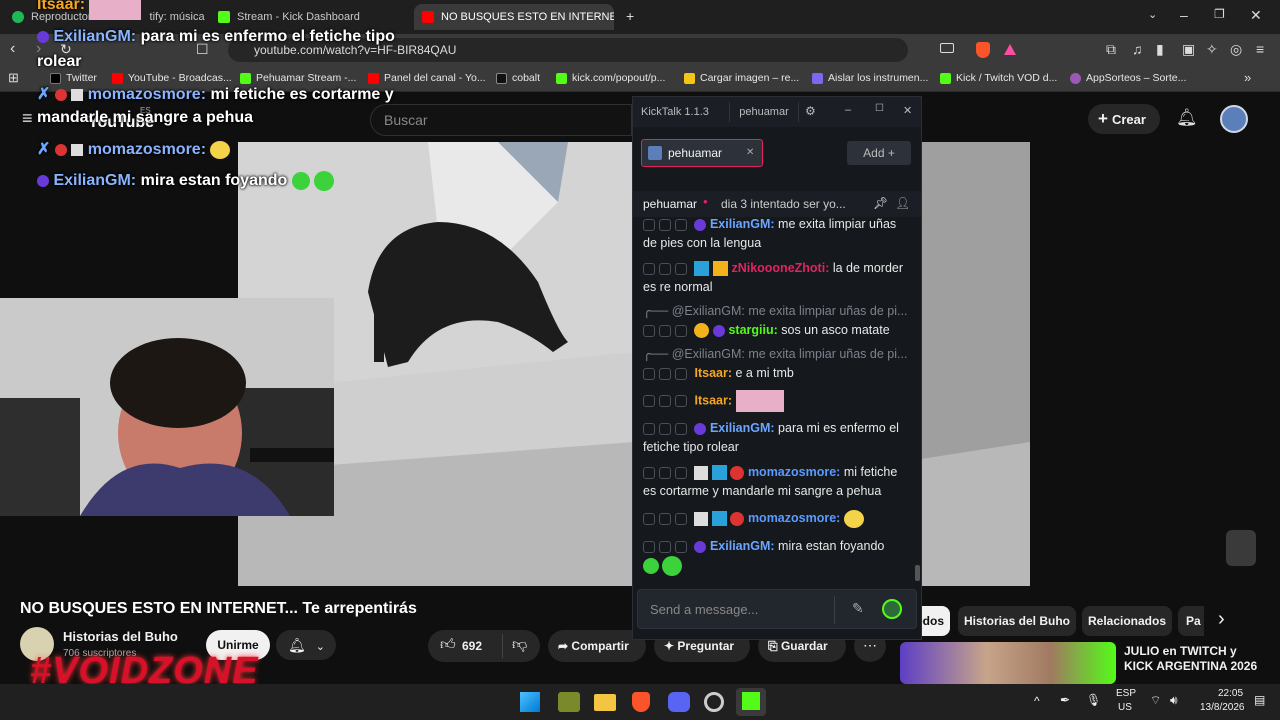 The height and width of the screenshot is (720, 1280). I want to click on search-input: Buscar, so click(501, 120).